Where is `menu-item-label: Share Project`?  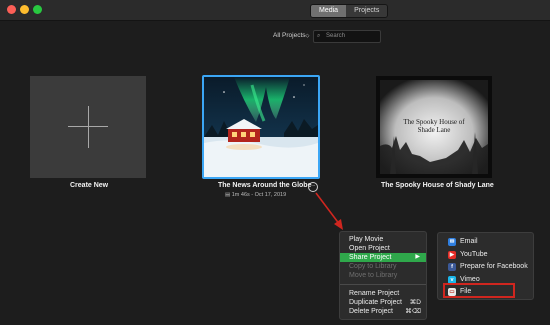 menu-item-label: Share Project is located at coordinates (370, 257).